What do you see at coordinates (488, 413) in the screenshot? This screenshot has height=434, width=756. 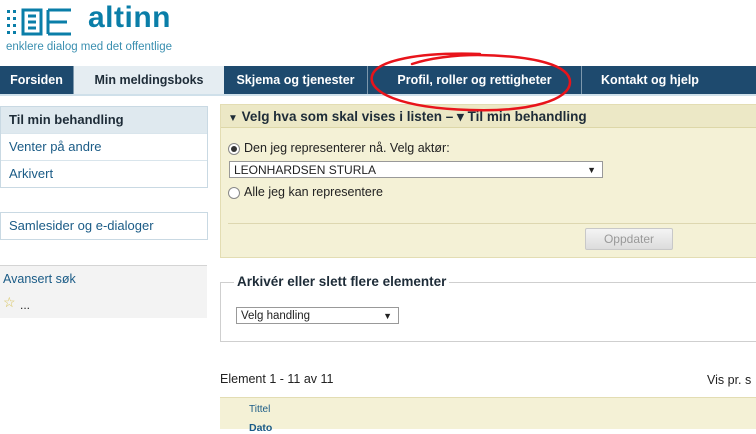 I see `list-header` at bounding box center [488, 413].